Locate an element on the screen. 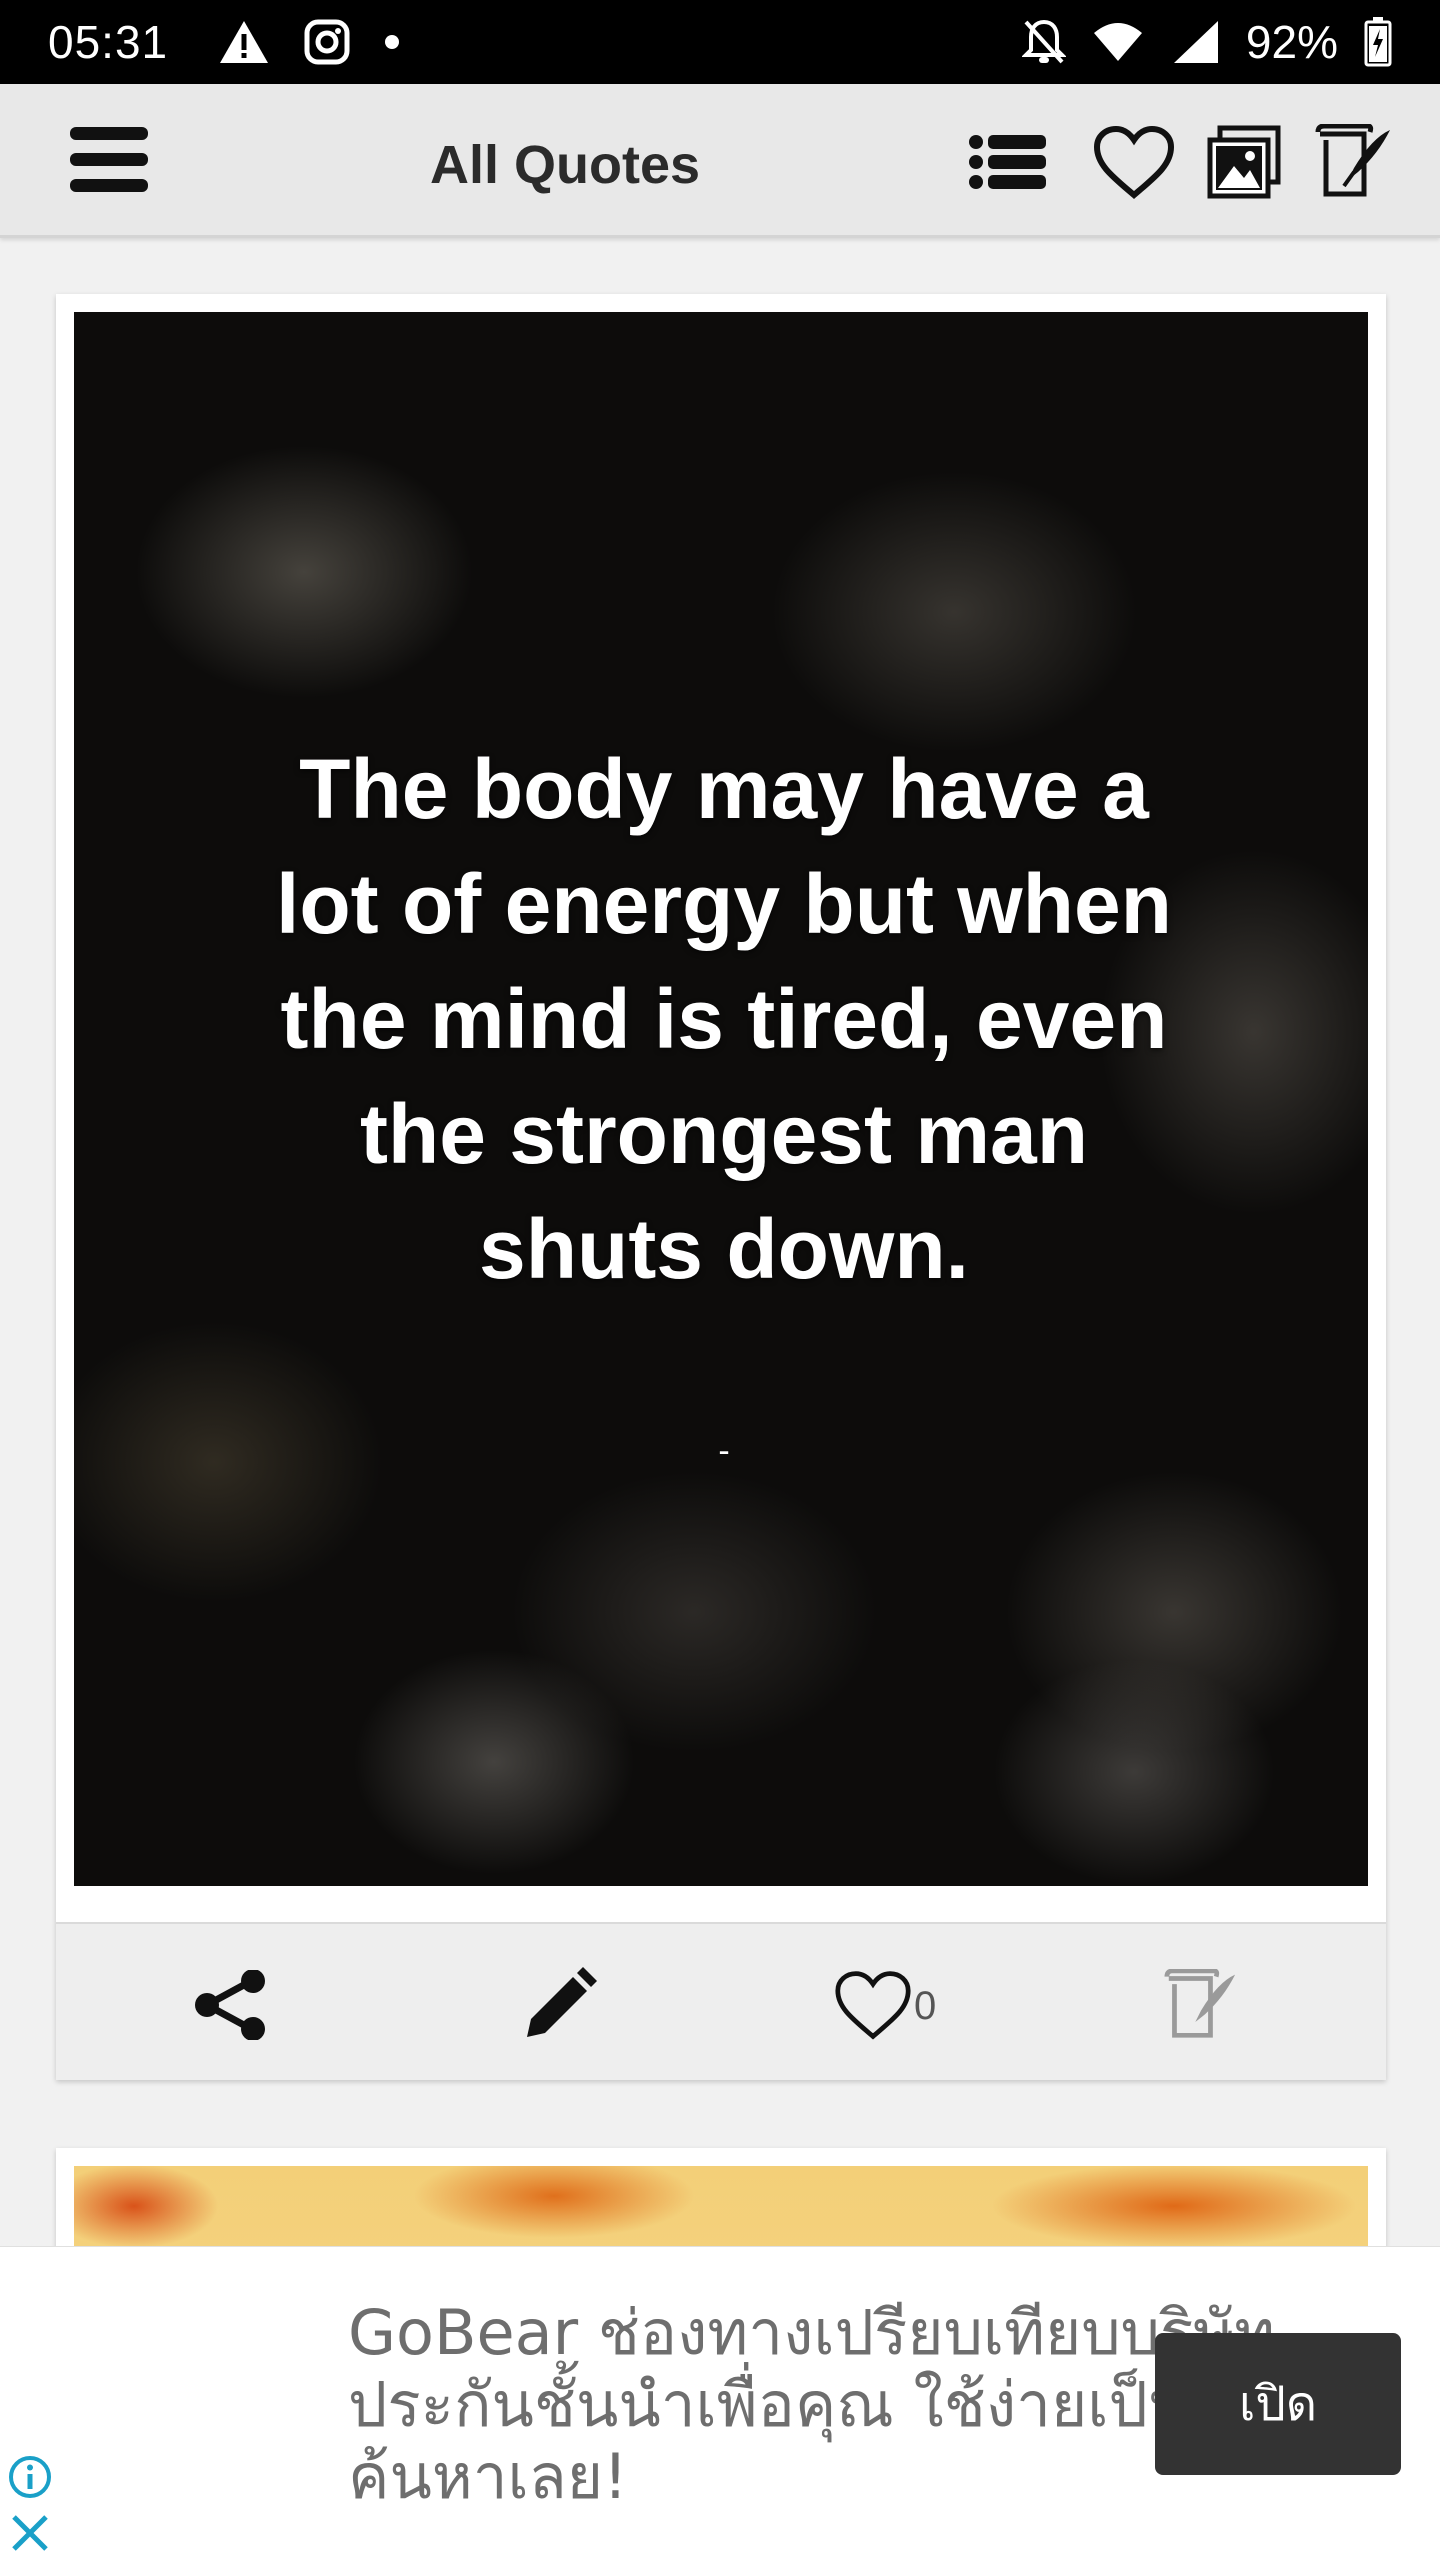  quote-author: - is located at coordinates (724, 1451).